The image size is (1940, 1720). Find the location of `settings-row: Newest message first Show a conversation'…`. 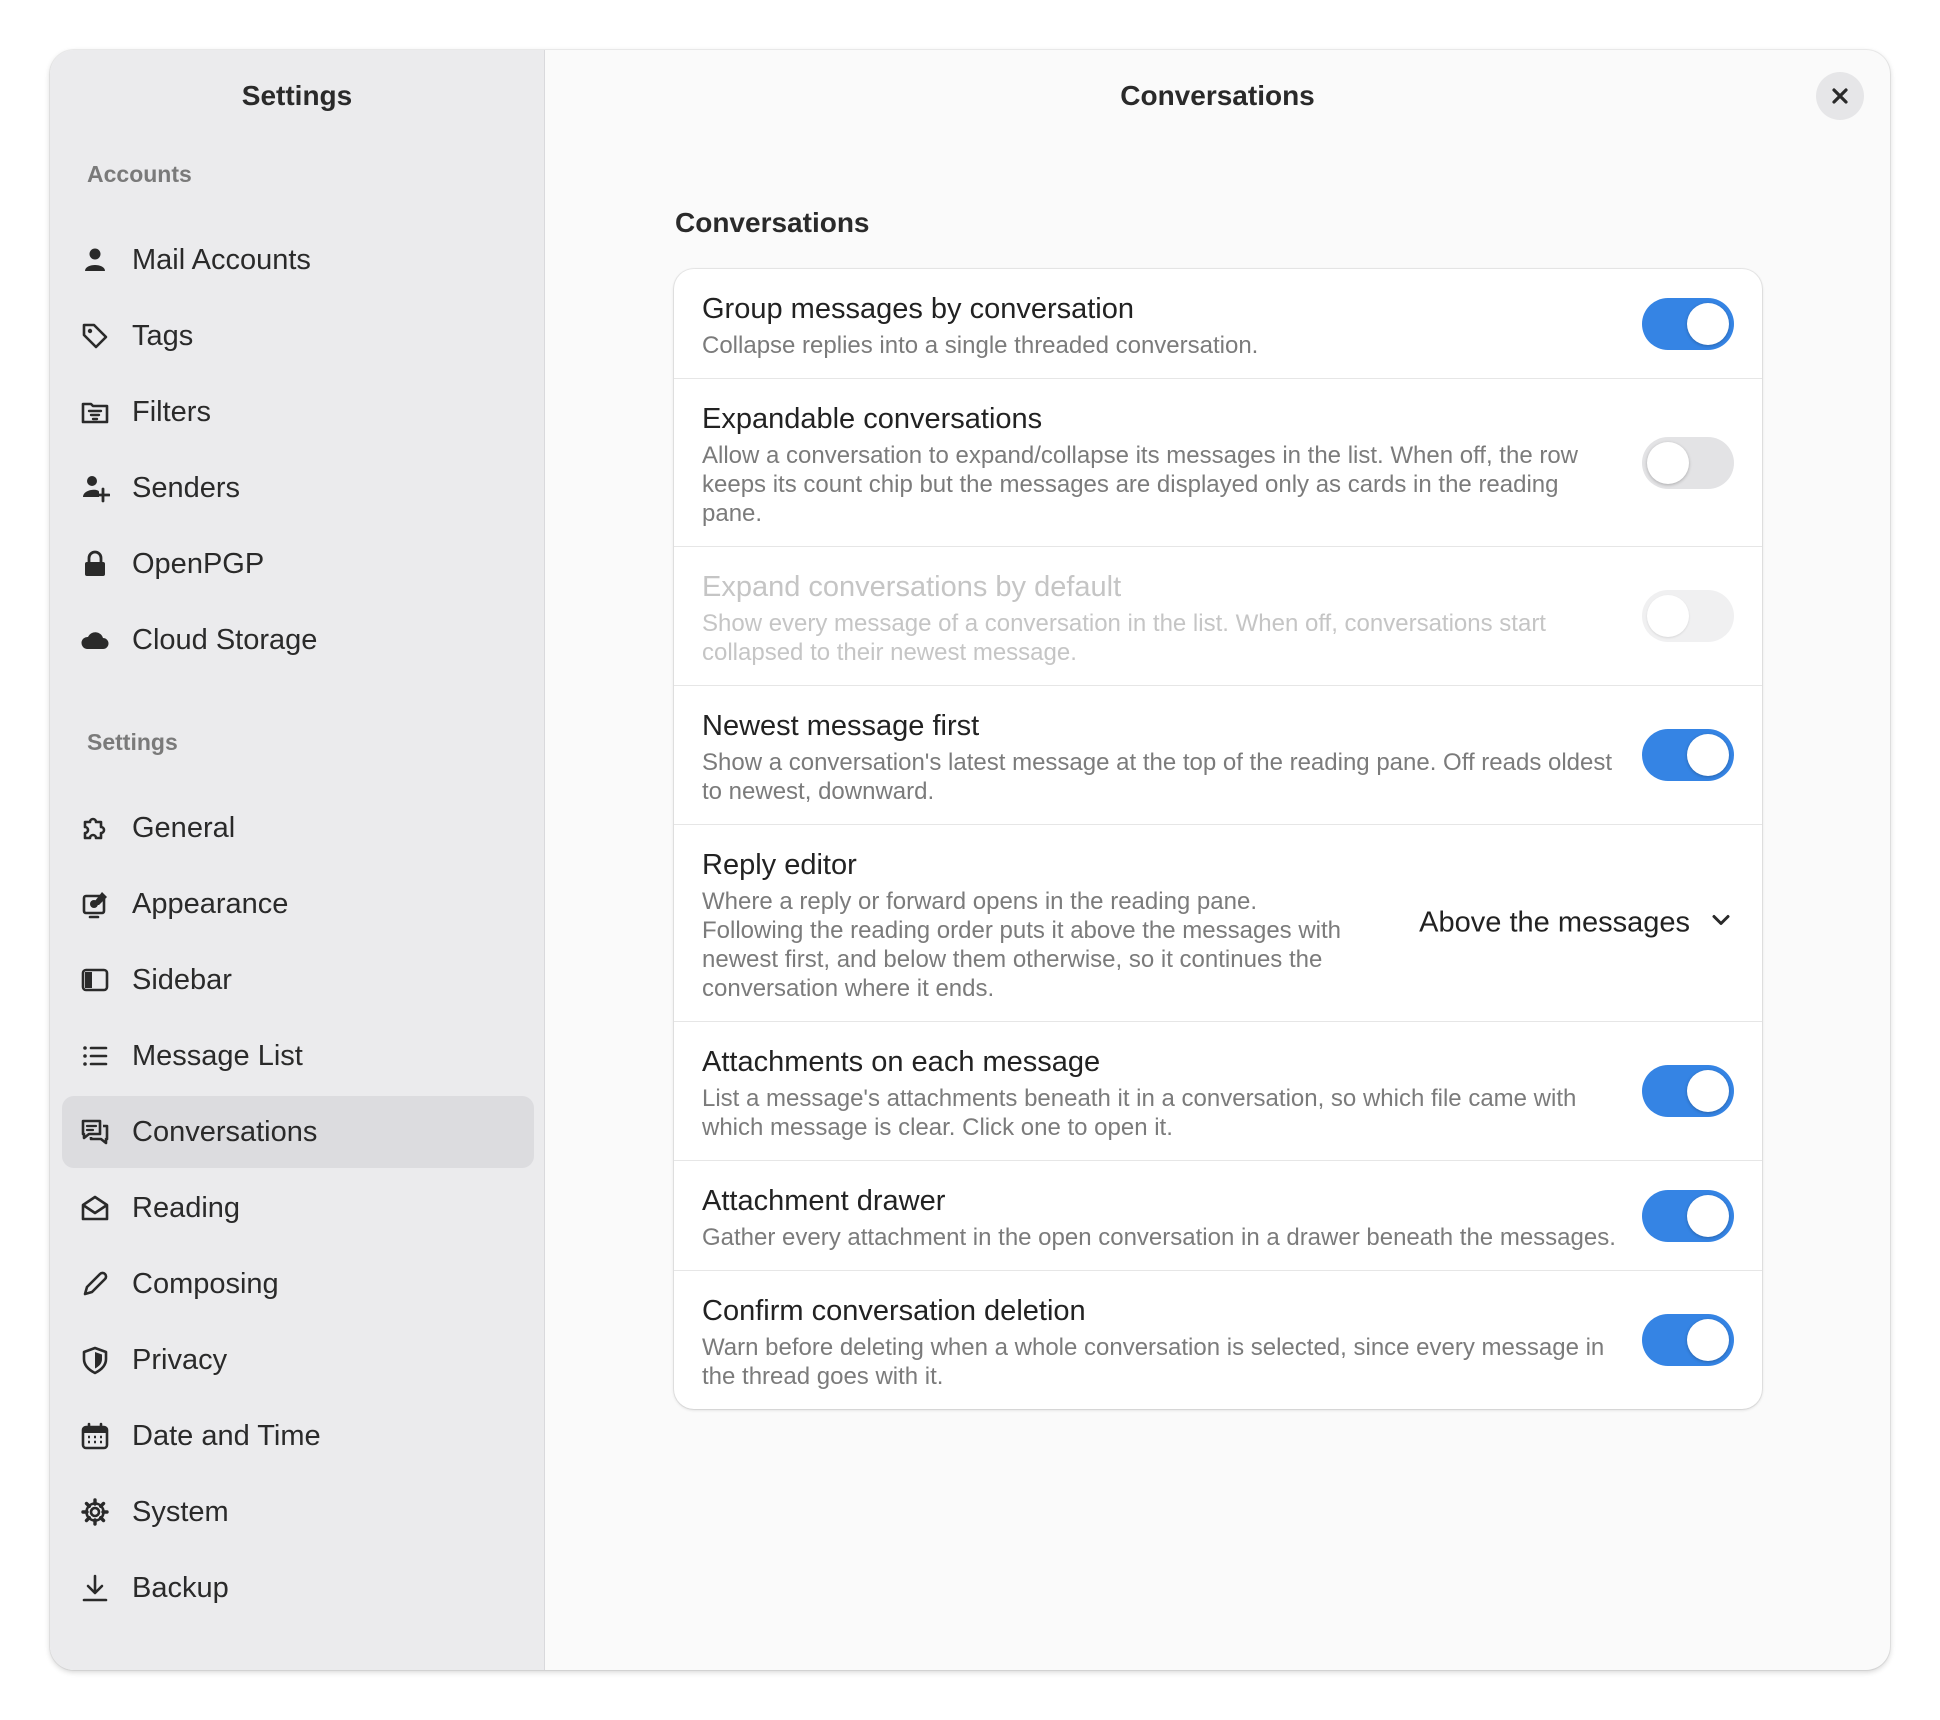

settings-row: Newest message first Show a conversation'… is located at coordinates (1218, 755).